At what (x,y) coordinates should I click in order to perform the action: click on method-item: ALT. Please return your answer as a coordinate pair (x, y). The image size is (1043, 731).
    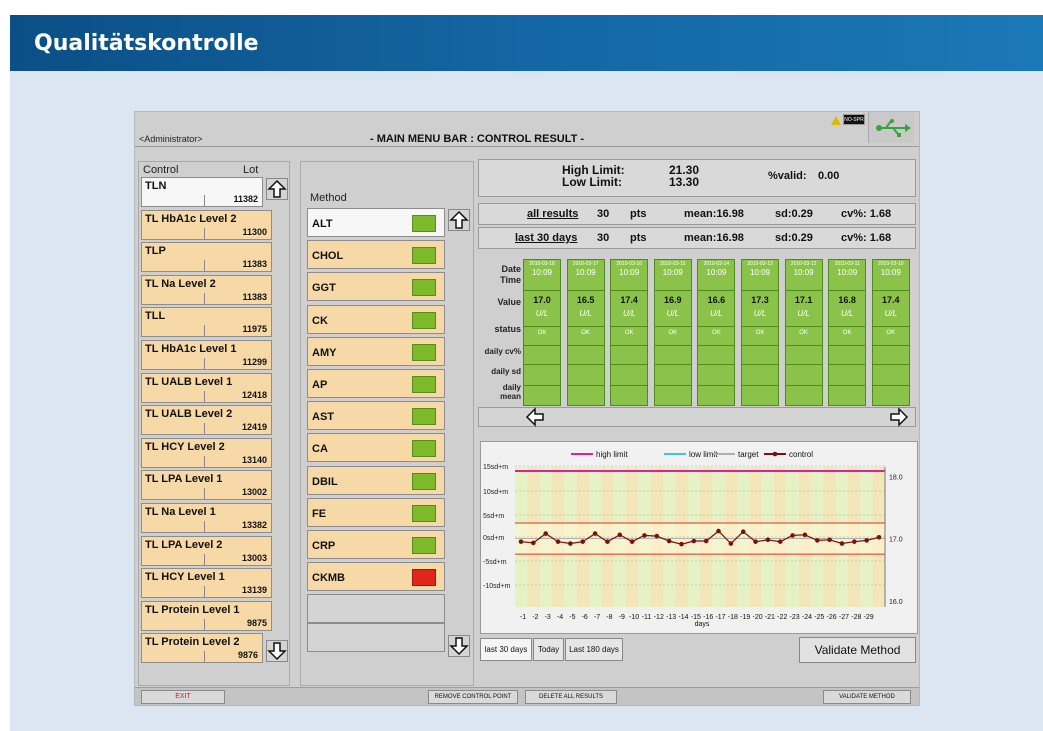
    Looking at the image, I should click on (376, 222).